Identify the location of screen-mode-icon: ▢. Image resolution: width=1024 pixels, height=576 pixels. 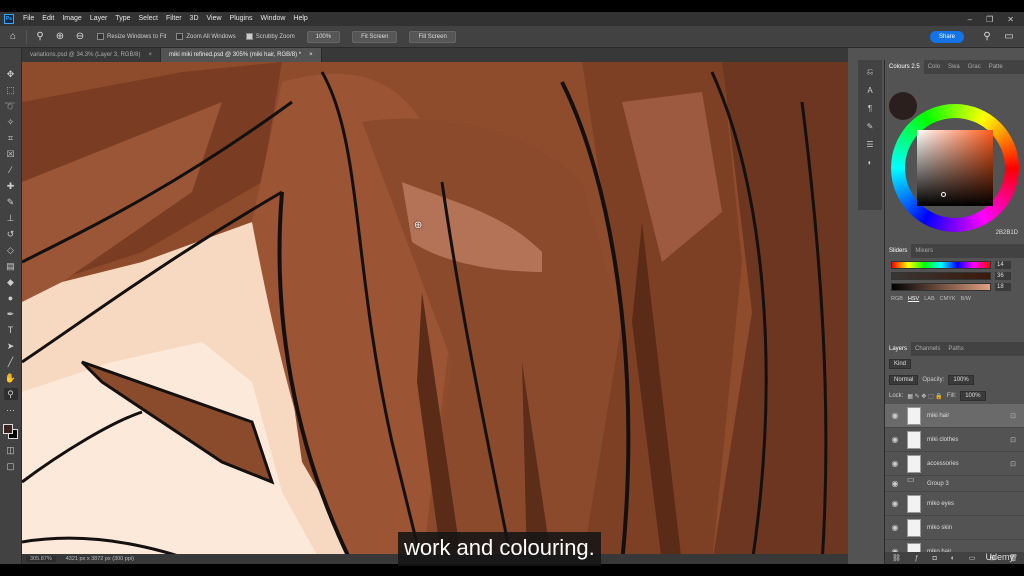
(11, 466).